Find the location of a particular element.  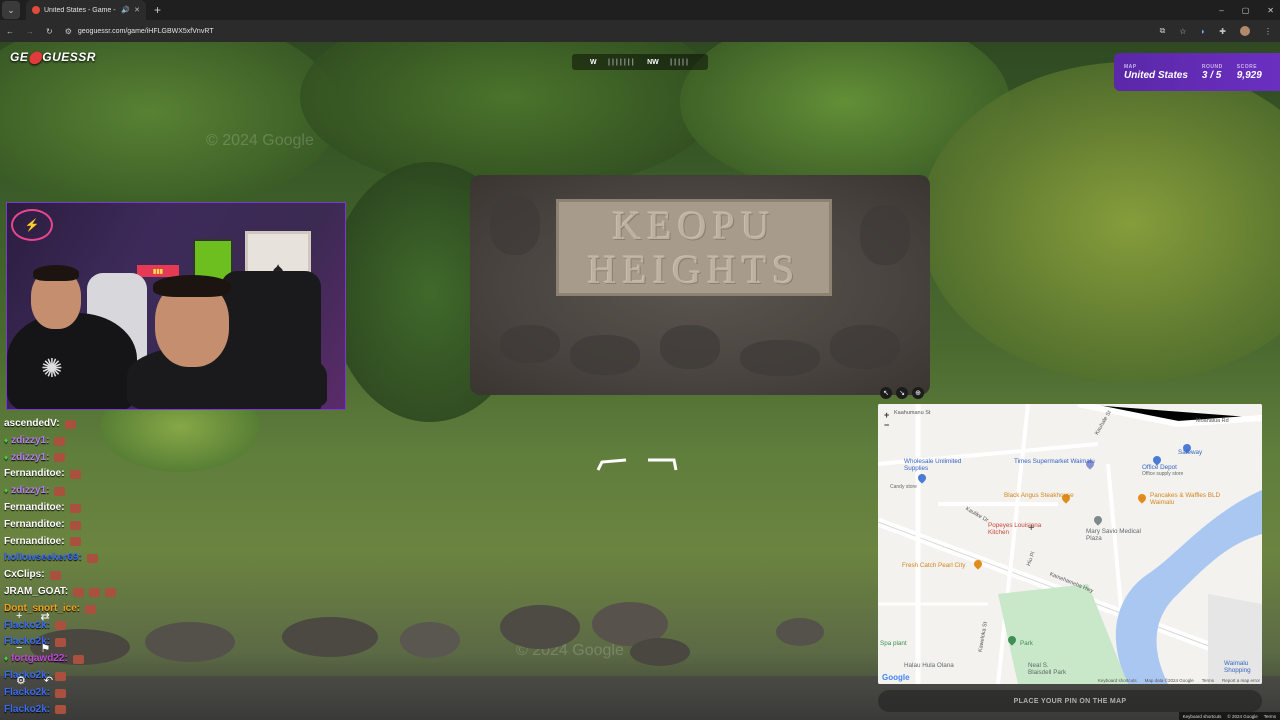

streamer-webcam: ⚡ ▮▮▮ ♠ ✺ is located at coordinates (176, 306).